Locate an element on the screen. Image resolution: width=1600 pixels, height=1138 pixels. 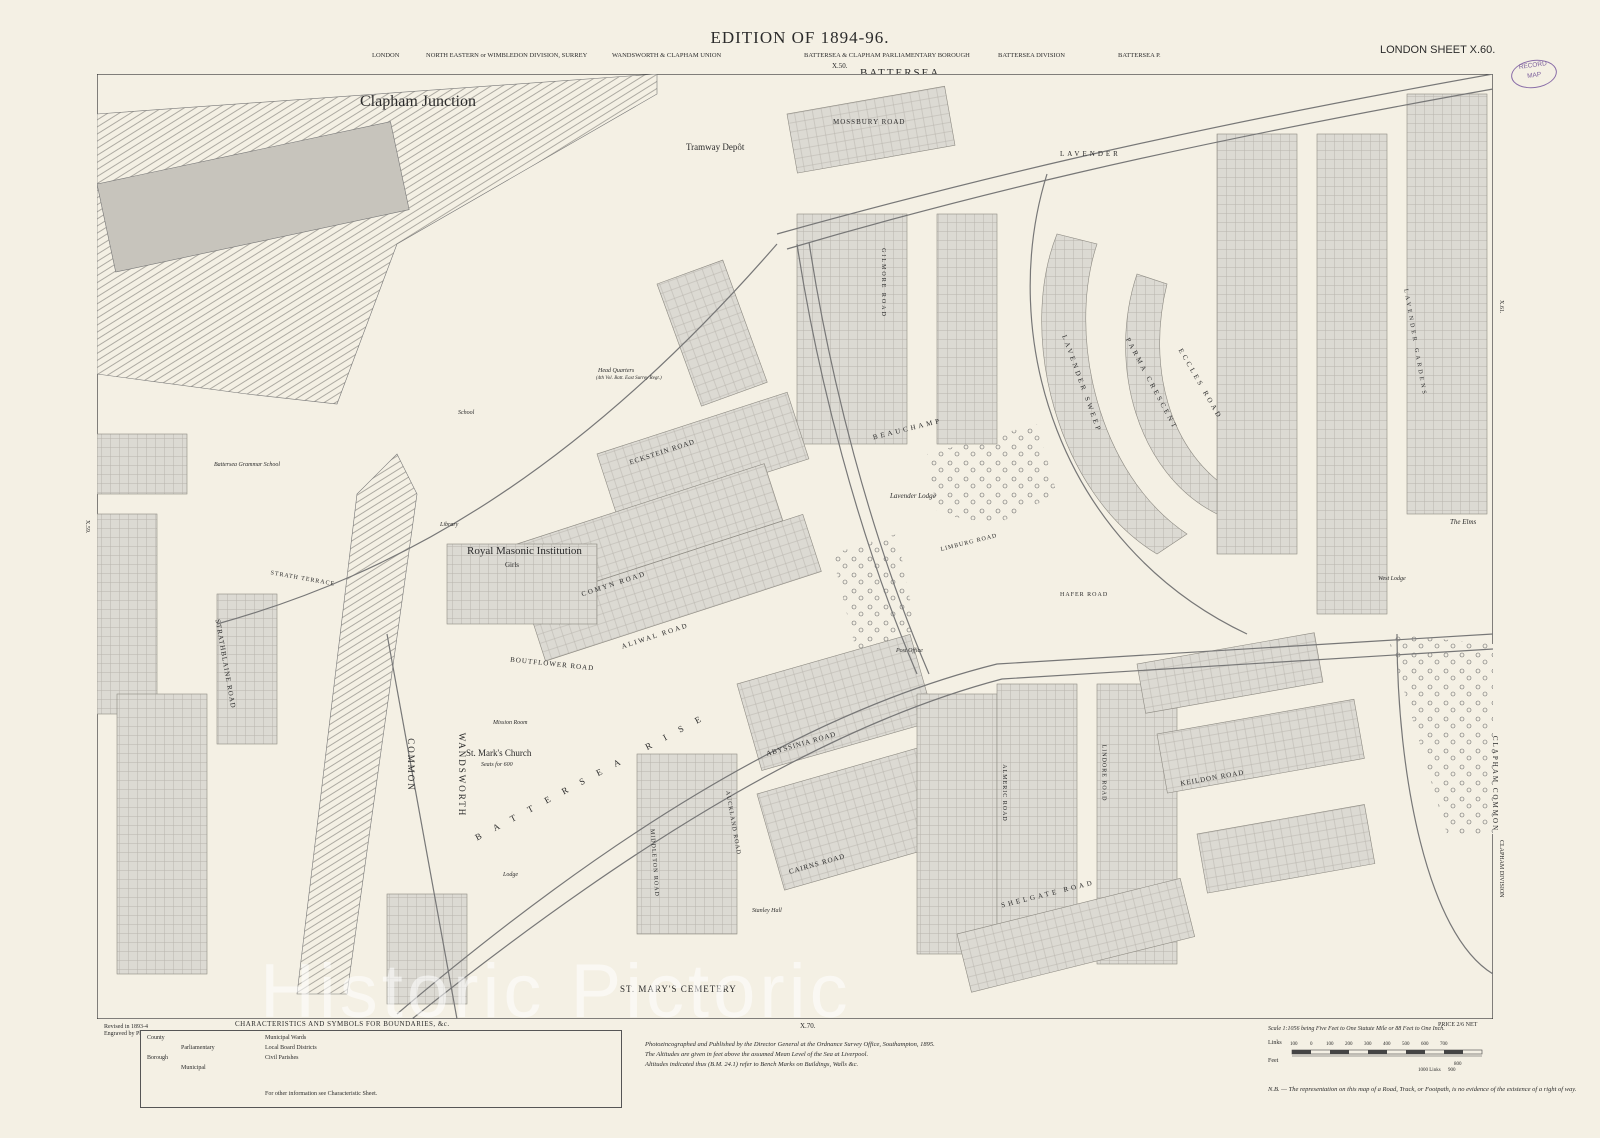
label-lindore-road: LINDORE ROAD is located at coordinates (1103, 773).